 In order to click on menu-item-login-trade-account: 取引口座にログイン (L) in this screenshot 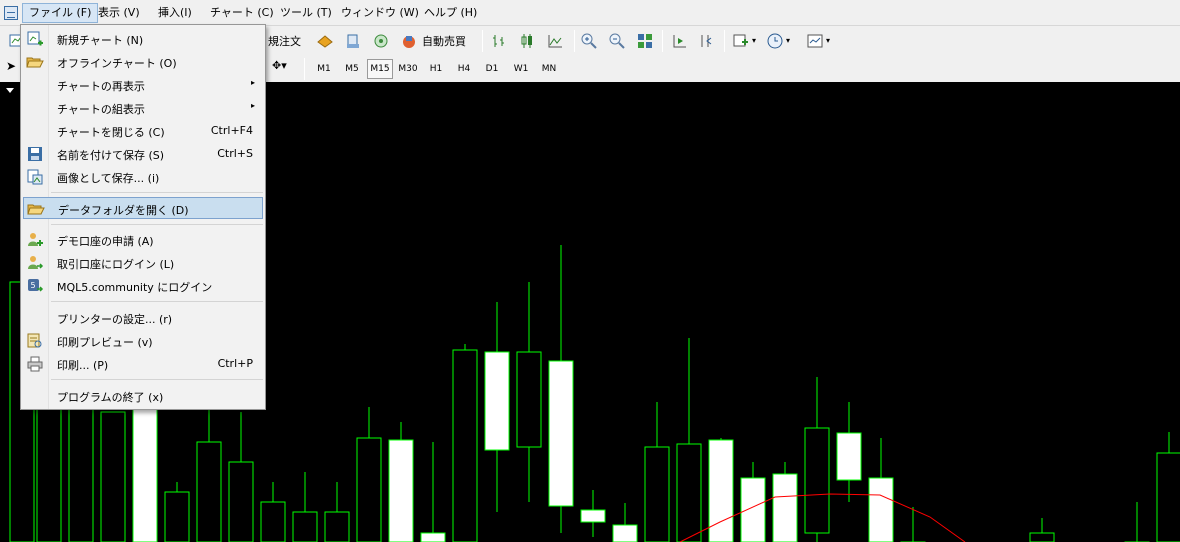, I will do `click(143, 263)`.